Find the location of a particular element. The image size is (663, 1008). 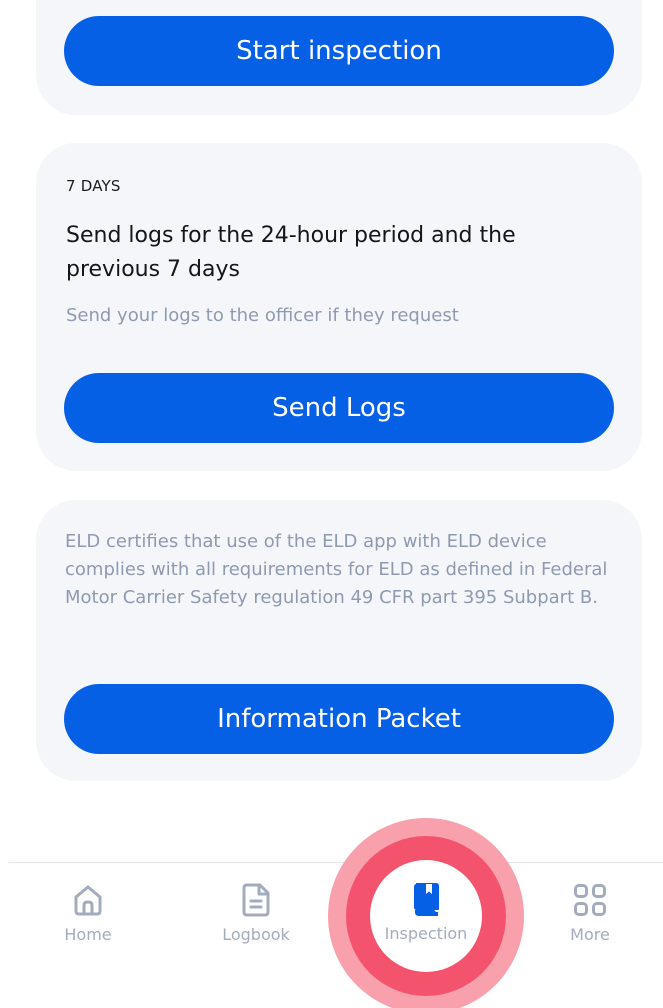

nav-item-logbook: Logbook is located at coordinates (256, 913).